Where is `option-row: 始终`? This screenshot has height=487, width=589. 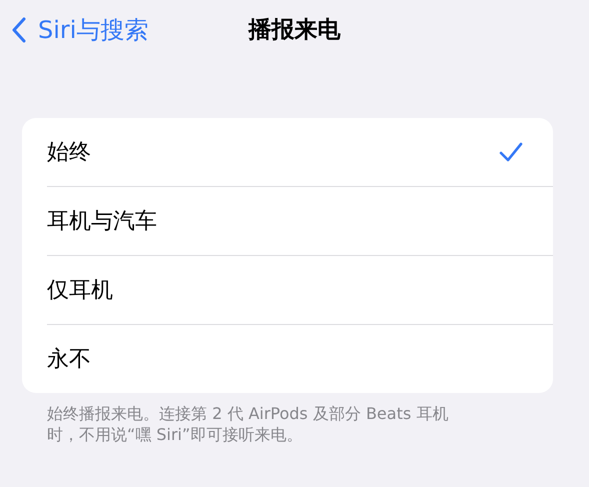
option-row: 始终 is located at coordinates (300, 152).